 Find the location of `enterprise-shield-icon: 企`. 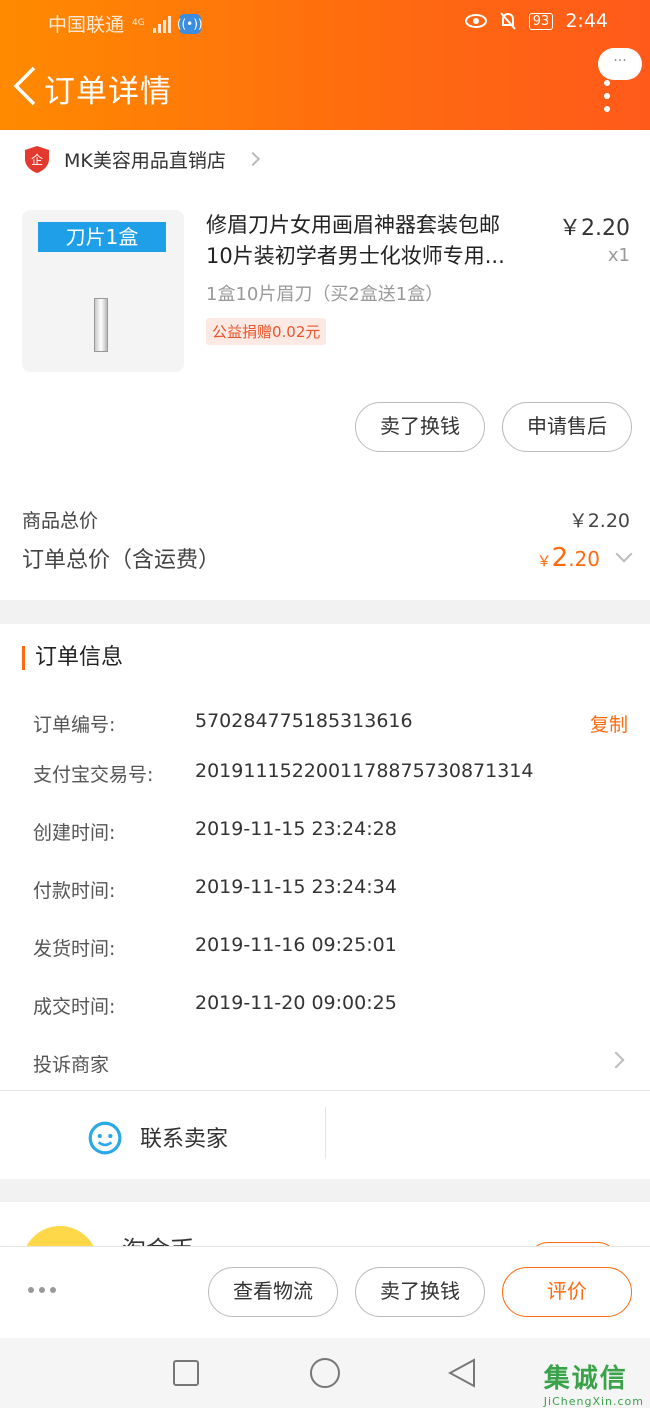

enterprise-shield-icon: 企 is located at coordinates (37, 159).